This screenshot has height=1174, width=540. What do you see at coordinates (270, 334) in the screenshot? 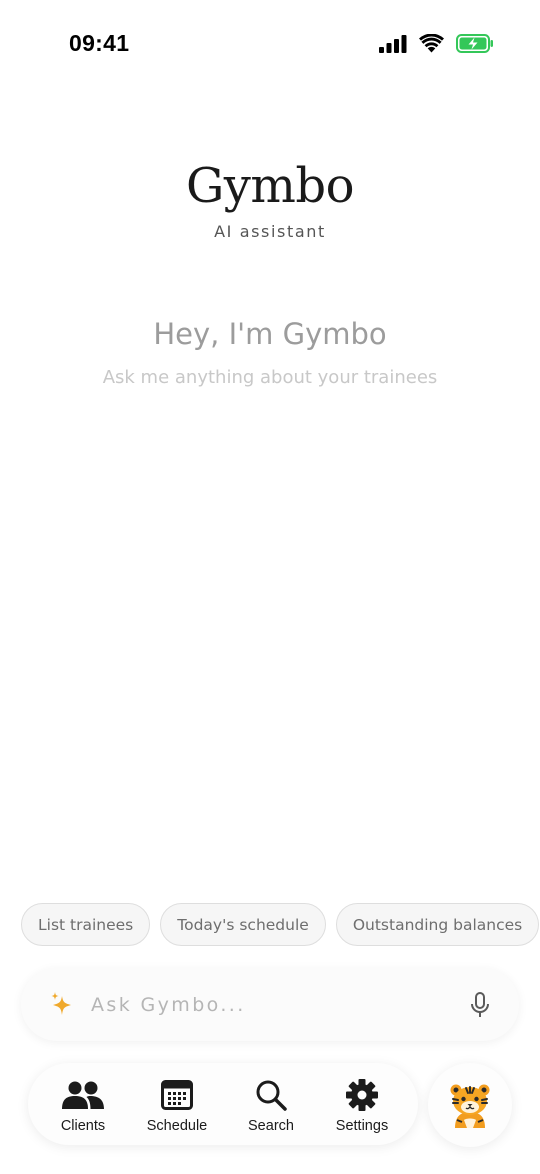
I see `greeting-title: Hey, I'm Gymbo` at bounding box center [270, 334].